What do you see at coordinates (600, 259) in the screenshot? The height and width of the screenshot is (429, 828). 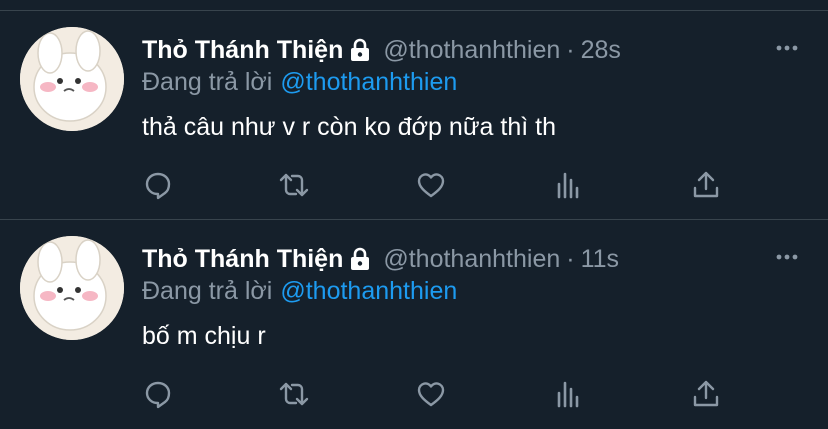 I see `timestamp: 11s` at bounding box center [600, 259].